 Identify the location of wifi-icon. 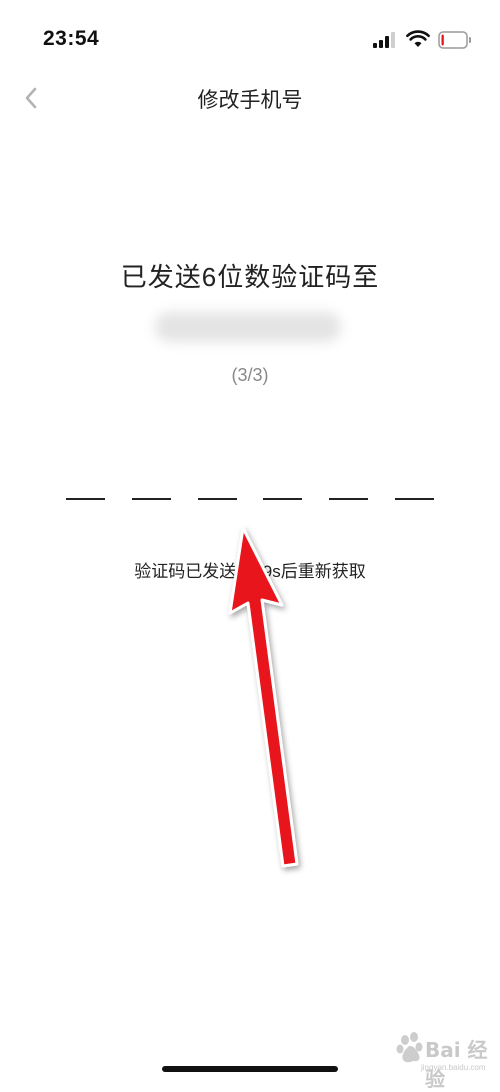
(418, 38).